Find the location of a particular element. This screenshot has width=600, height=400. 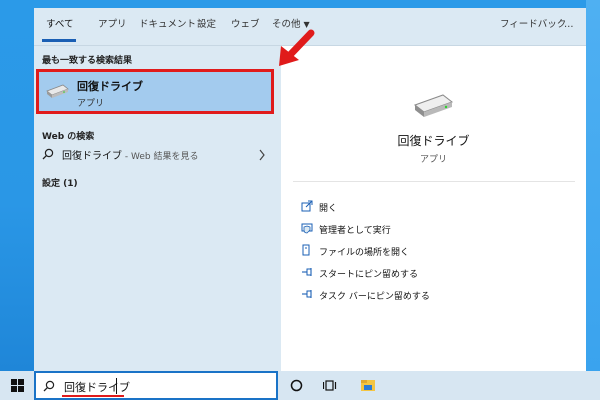

web-search-item: 回復ドライブ - Web 結果を見る is located at coordinates (156, 155).